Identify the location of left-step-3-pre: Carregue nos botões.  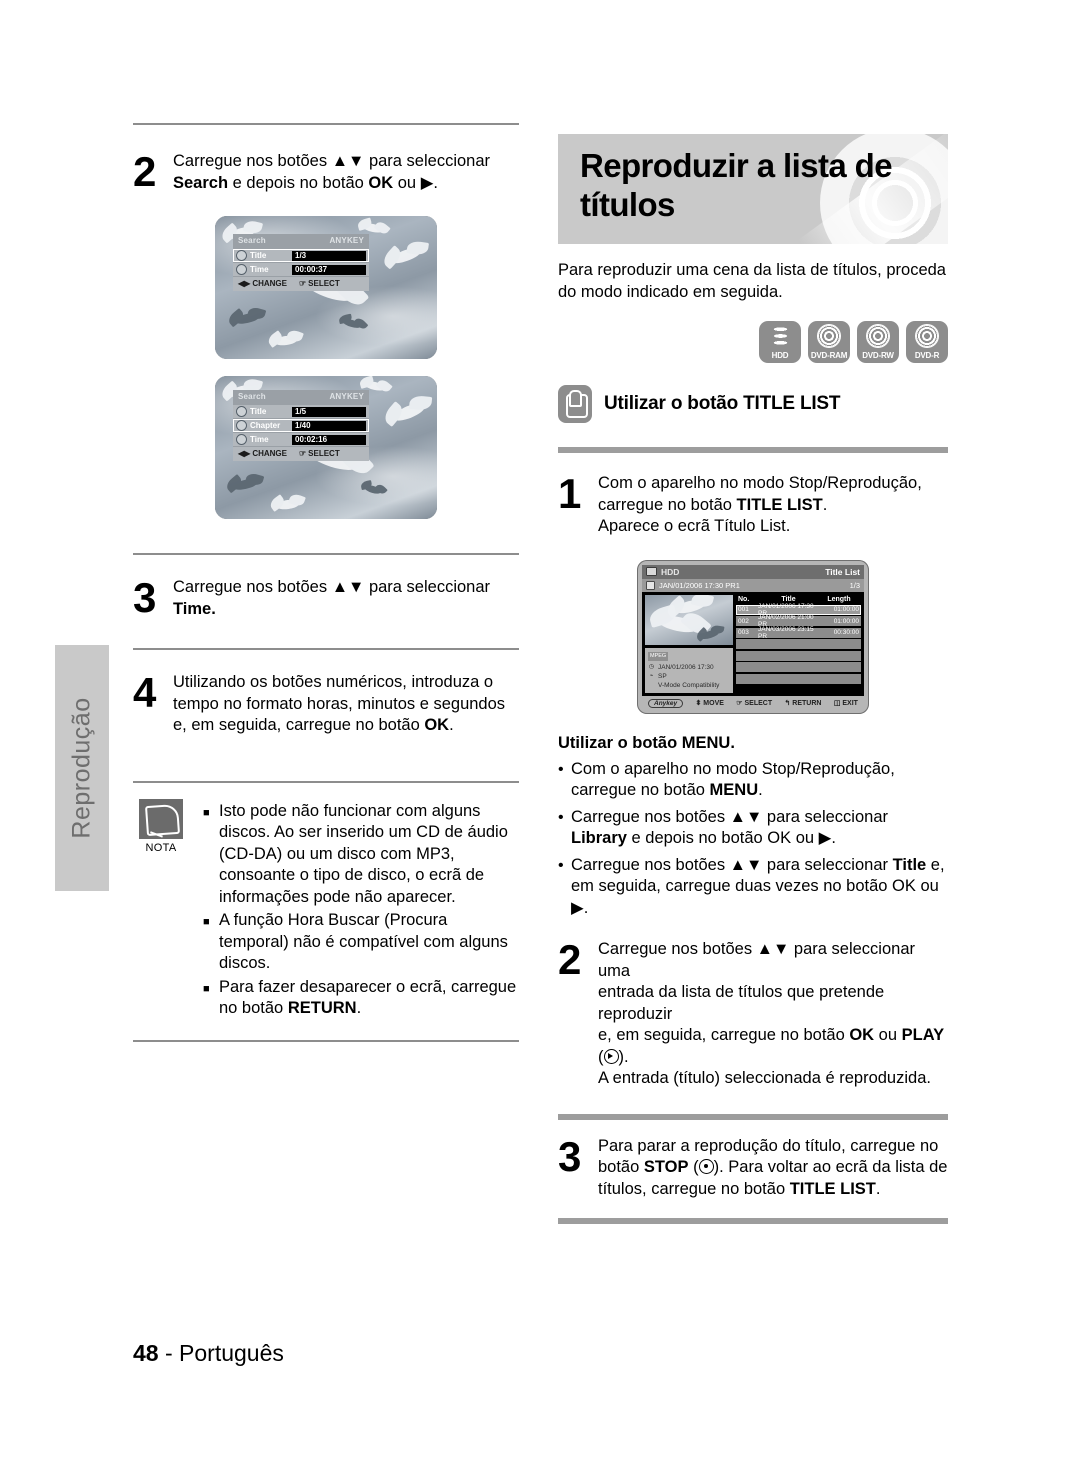
(252, 587).